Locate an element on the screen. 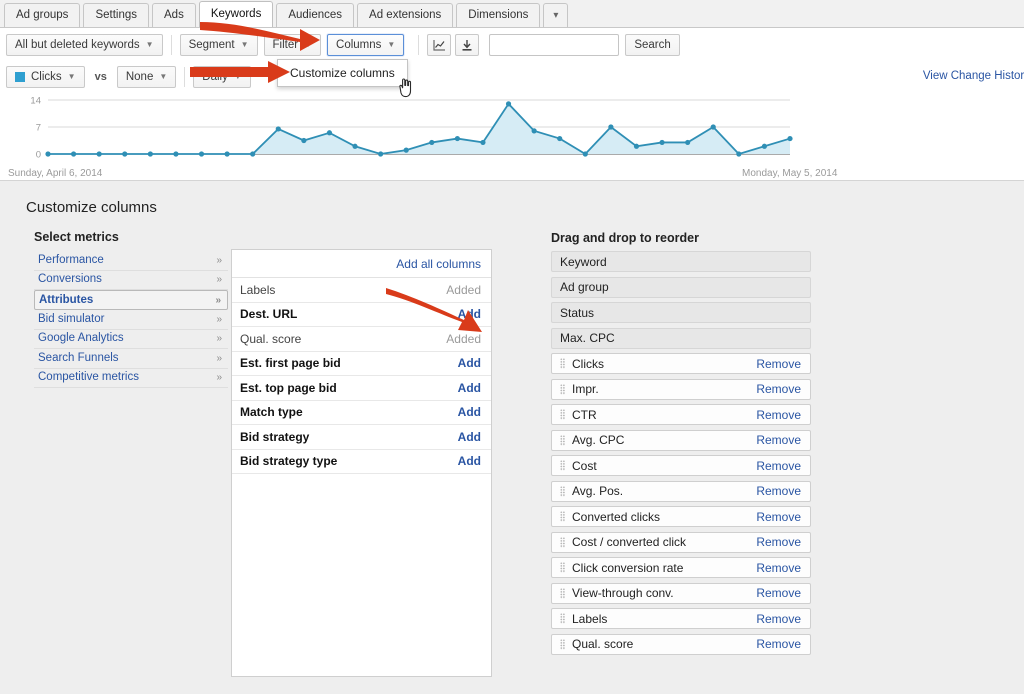 Image resolution: width=1024 pixels, height=694 pixels. category-bid-simulator: Bid simulator » is located at coordinates (131, 320).